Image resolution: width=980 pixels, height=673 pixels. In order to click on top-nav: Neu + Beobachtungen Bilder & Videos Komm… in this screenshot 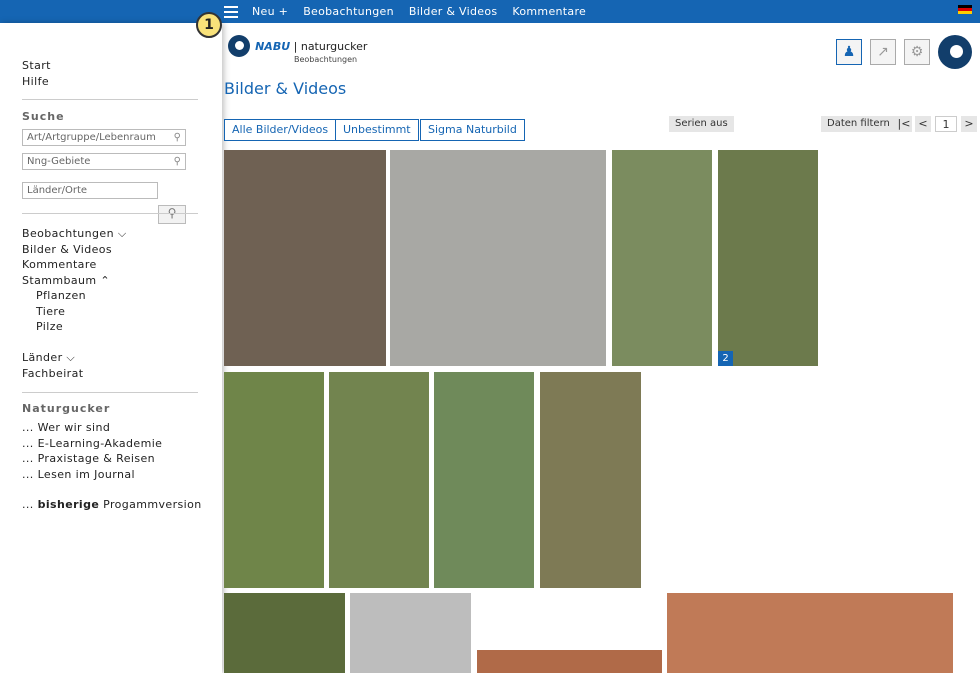, I will do `click(419, 11)`.